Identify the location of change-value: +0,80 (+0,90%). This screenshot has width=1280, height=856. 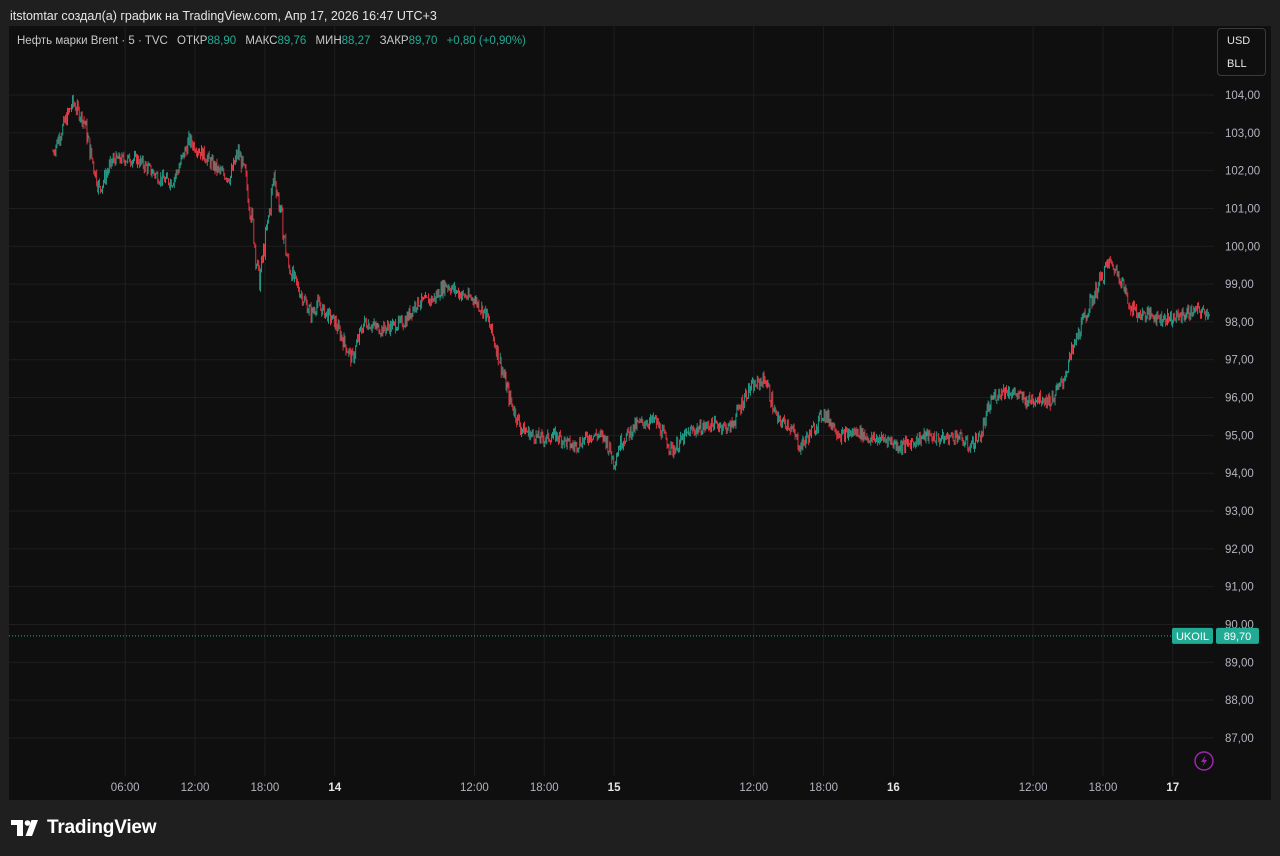
(486, 41).